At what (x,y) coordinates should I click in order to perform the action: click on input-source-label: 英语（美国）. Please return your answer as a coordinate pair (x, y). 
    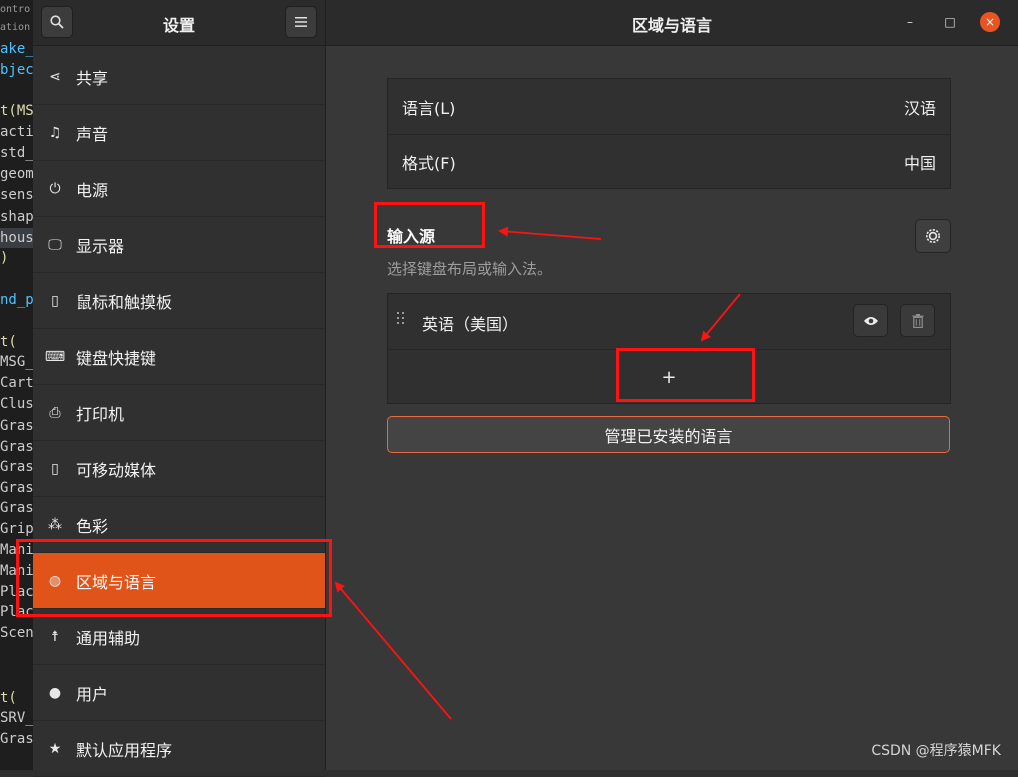
    Looking at the image, I should click on (470, 324).